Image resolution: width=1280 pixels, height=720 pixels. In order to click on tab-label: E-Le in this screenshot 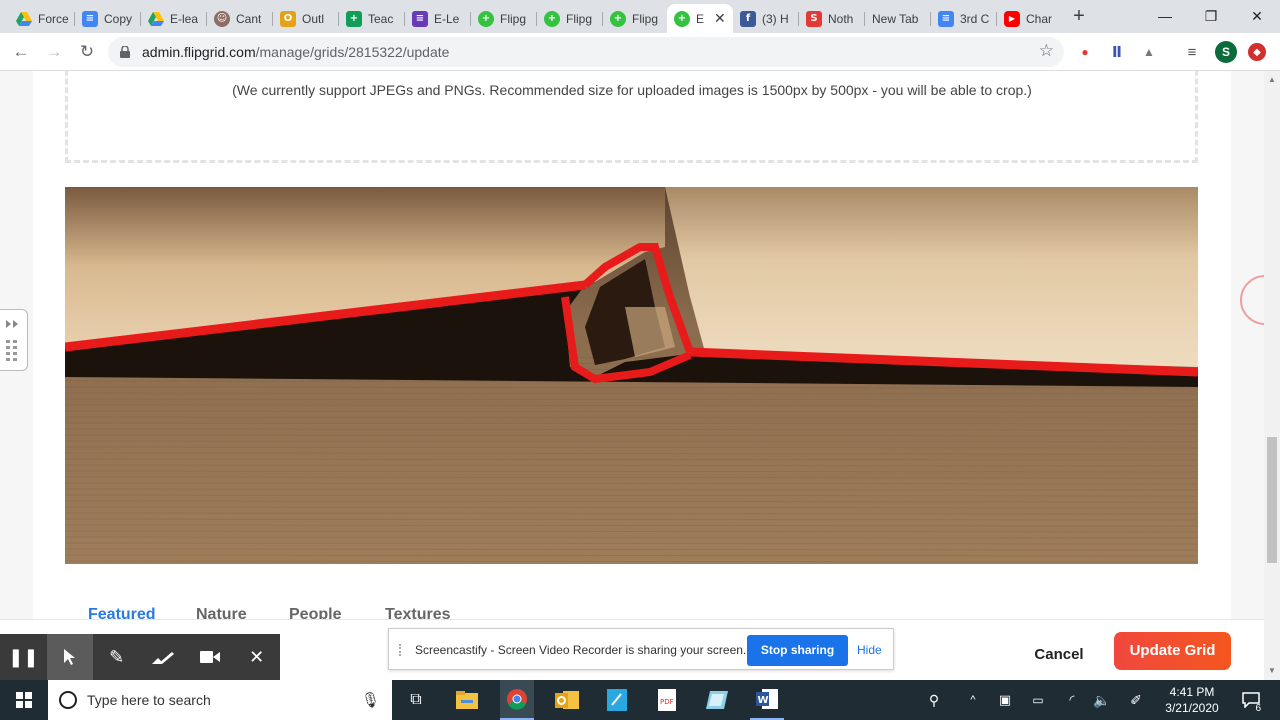, I will do `click(447, 18)`.